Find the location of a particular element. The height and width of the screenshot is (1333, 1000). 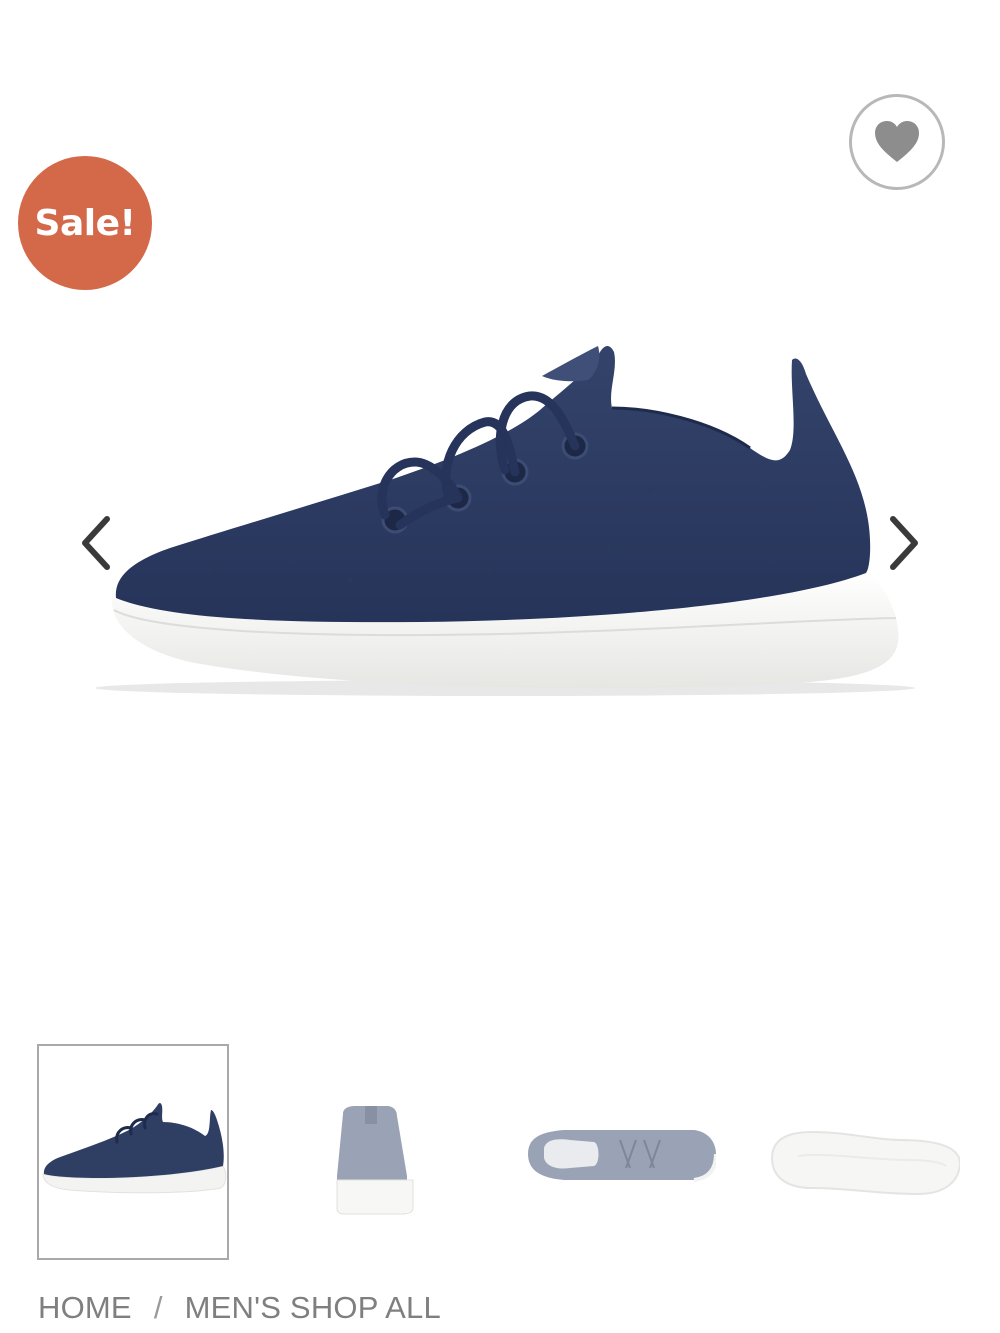

thumbnail-sole-view is located at coordinates (864, 1152).